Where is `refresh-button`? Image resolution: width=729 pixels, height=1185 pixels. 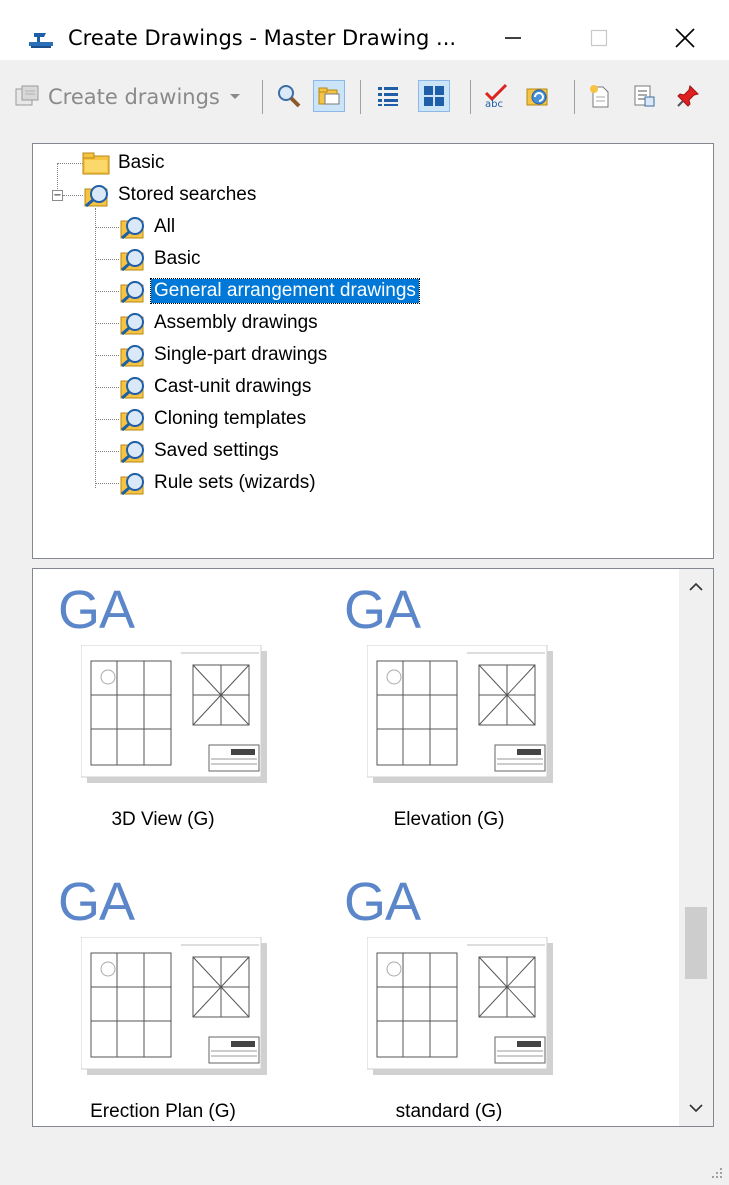
refresh-button is located at coordinates (538, 96).